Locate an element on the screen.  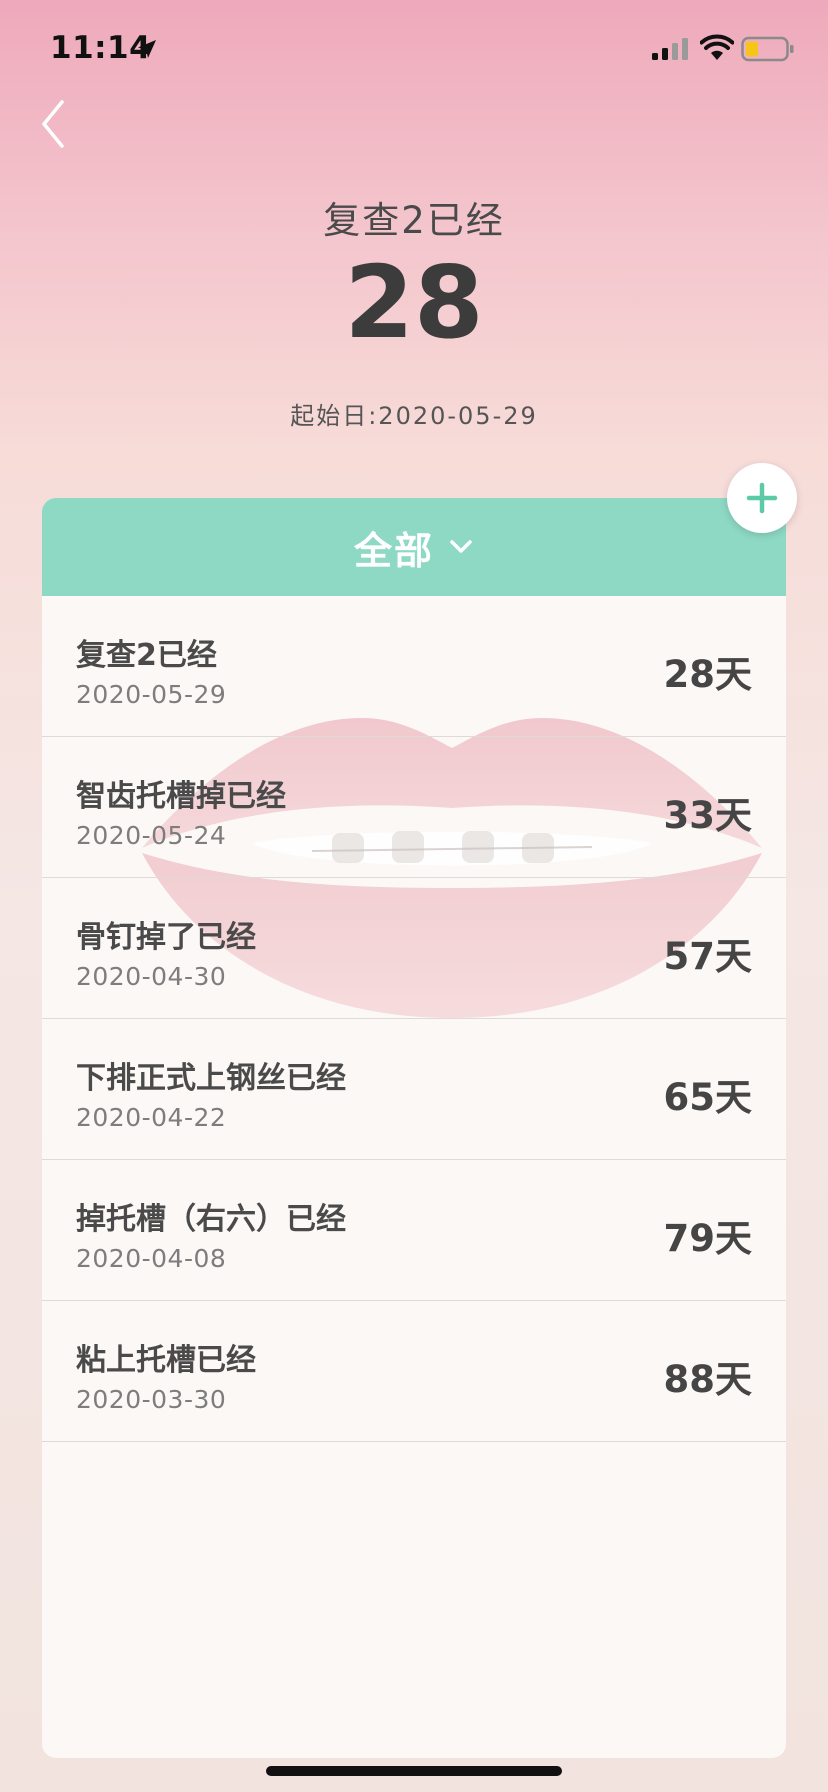
event-title: 骨钉掉了已经 is located at coordinates (166, 937).